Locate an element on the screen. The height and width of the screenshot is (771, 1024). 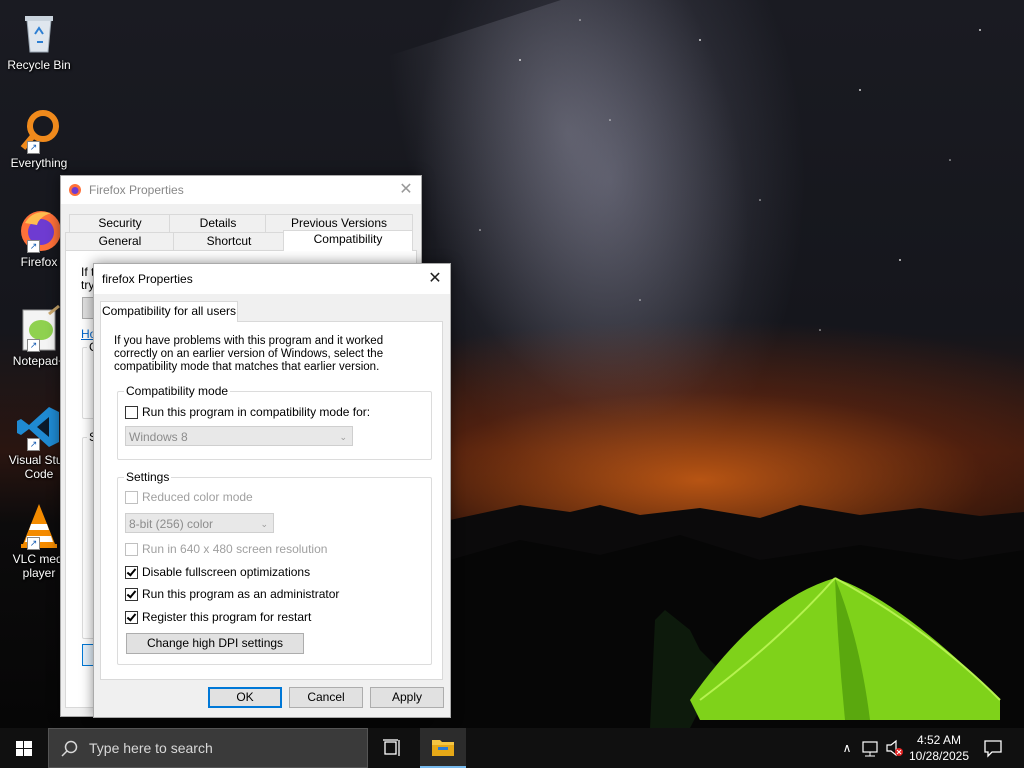
desktop-icon-everything: ↗ Everything is located at coordinates (39, 138).